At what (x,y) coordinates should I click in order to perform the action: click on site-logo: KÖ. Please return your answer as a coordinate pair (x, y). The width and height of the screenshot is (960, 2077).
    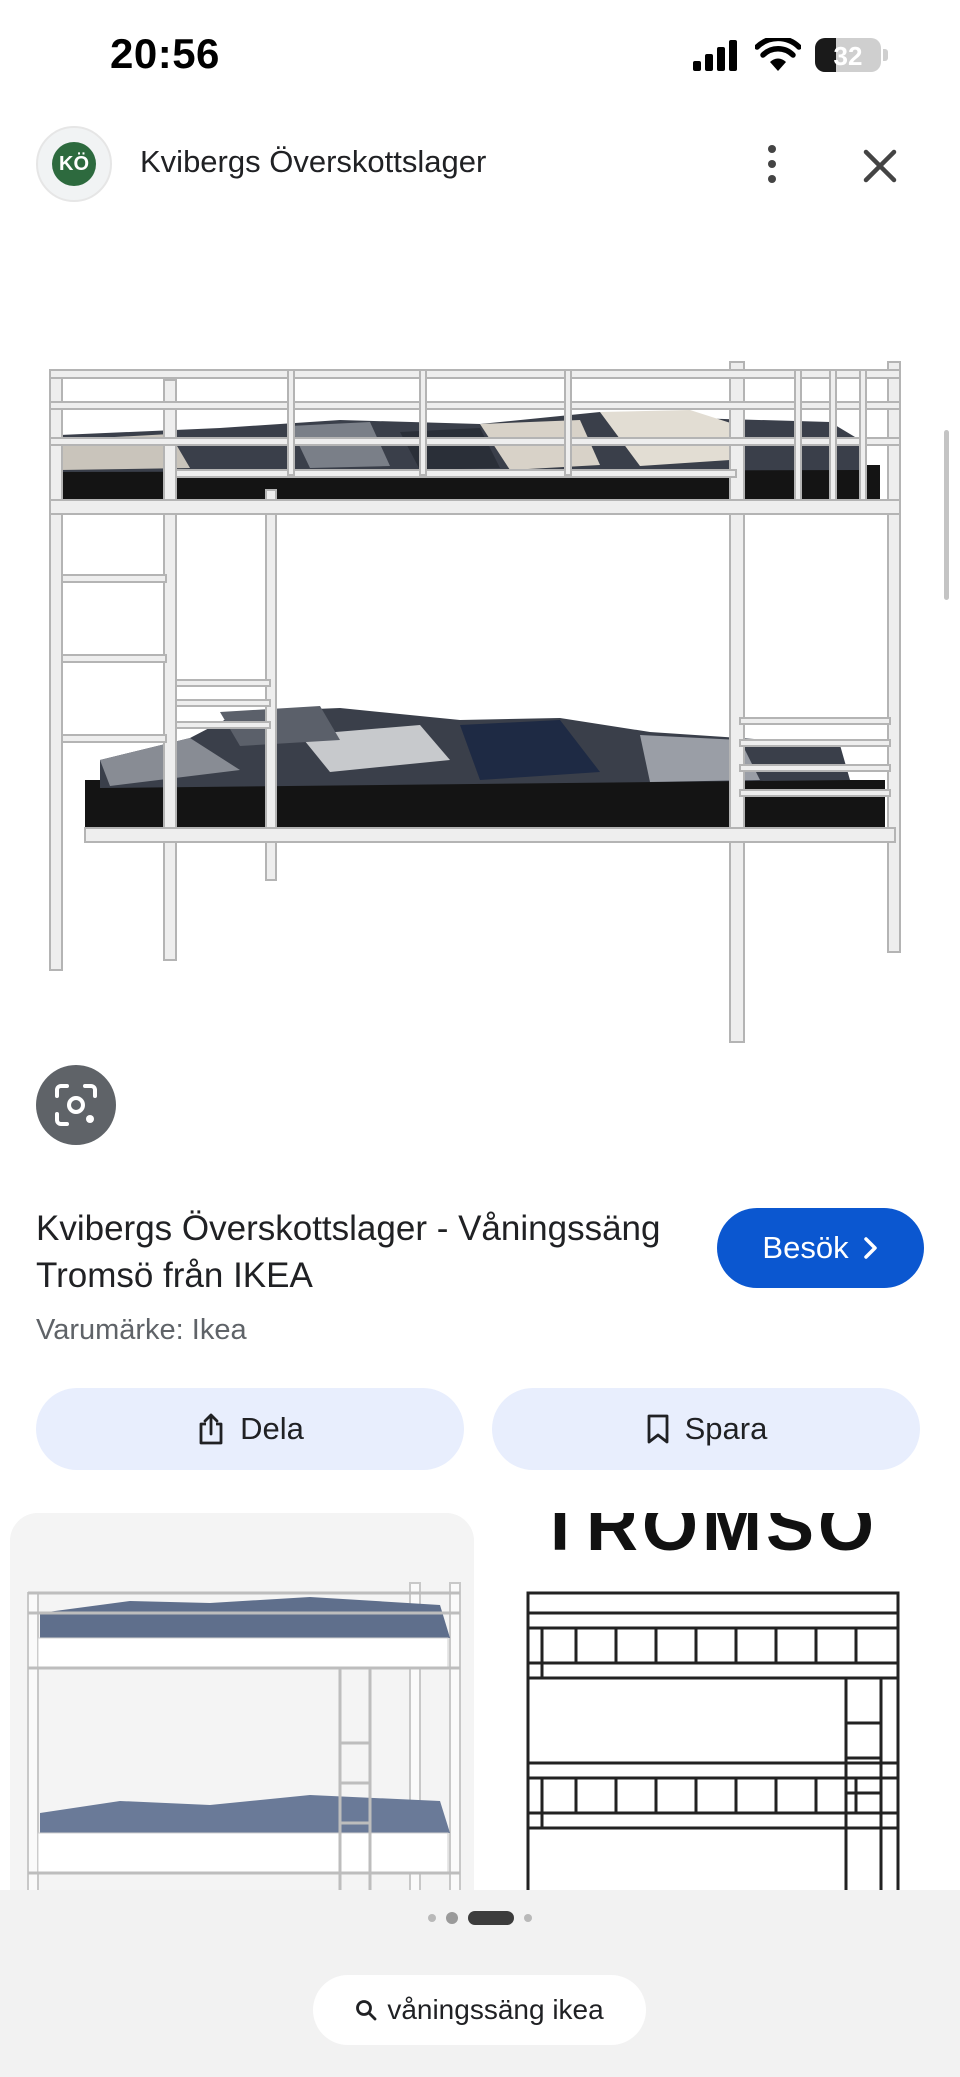
    Looking at the image, I should click on (74, 164).